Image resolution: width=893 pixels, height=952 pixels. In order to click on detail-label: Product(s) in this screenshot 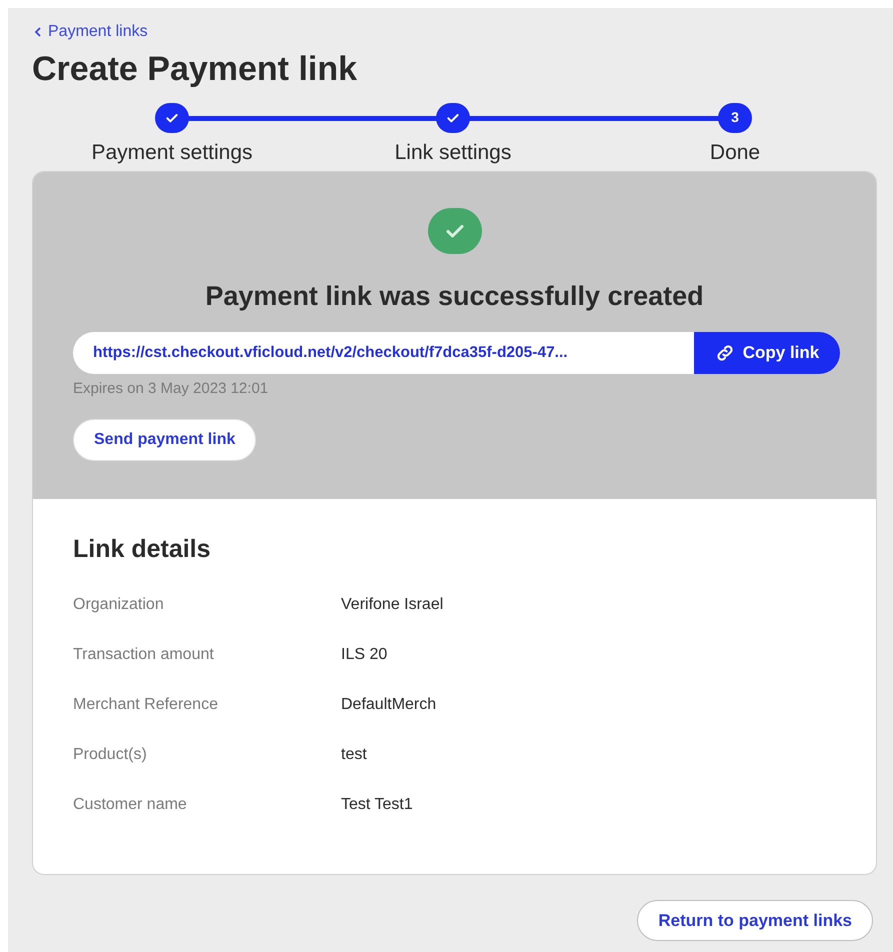, I will do `click(110, 755)`.